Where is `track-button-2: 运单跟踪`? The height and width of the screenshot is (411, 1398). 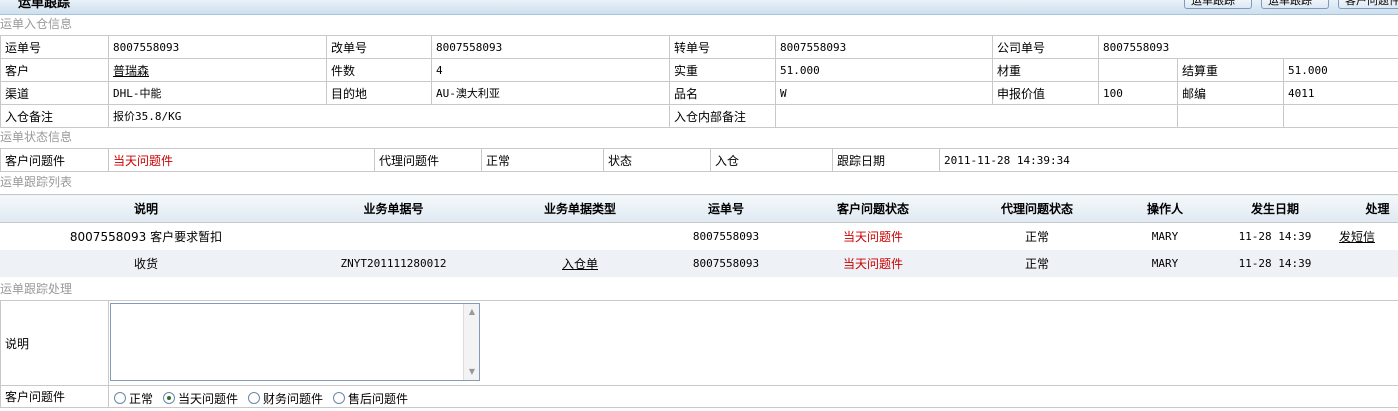 track-button-2: 运单跟踪 is located at coordinates (1295, 4).